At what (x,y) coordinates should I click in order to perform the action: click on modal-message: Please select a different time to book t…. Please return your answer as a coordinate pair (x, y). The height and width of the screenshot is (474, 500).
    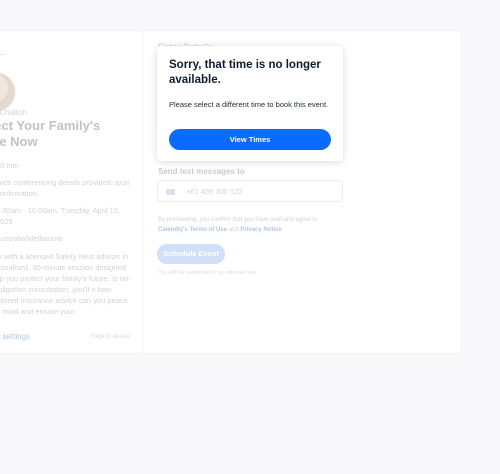
    Looking at the image, I should click on (249, 104).